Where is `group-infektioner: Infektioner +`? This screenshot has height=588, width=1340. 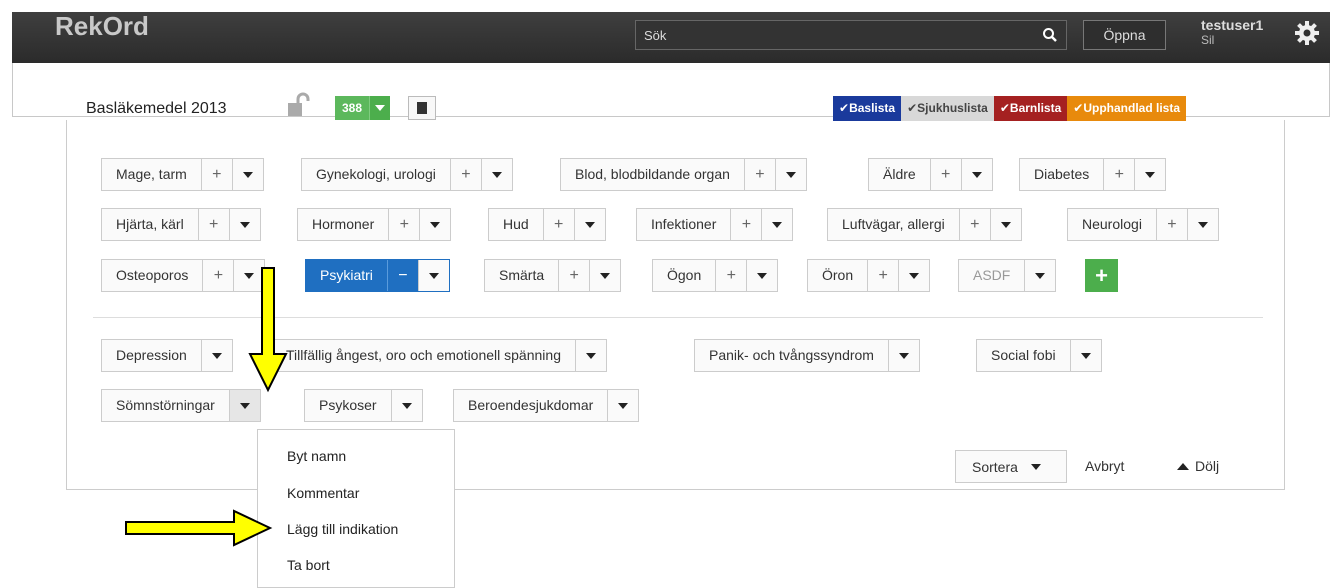
group-infektioner: Infektioner + is located at coordinates (715, 224).